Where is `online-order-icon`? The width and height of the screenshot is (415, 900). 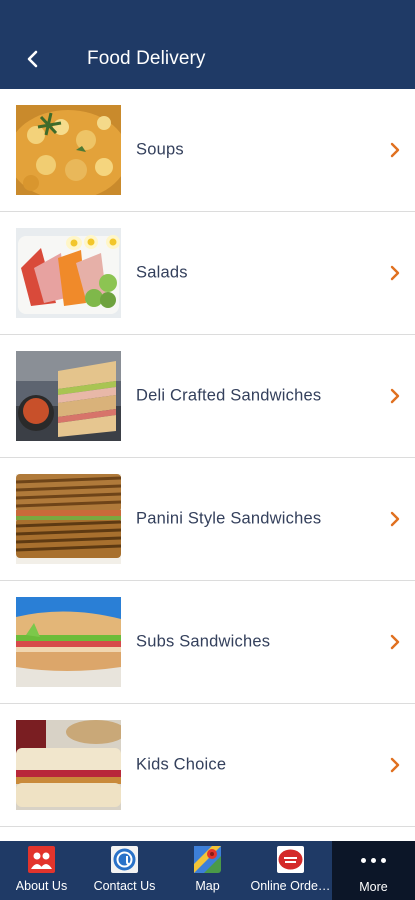 online-order-icon is located at coordinates (290, 859).